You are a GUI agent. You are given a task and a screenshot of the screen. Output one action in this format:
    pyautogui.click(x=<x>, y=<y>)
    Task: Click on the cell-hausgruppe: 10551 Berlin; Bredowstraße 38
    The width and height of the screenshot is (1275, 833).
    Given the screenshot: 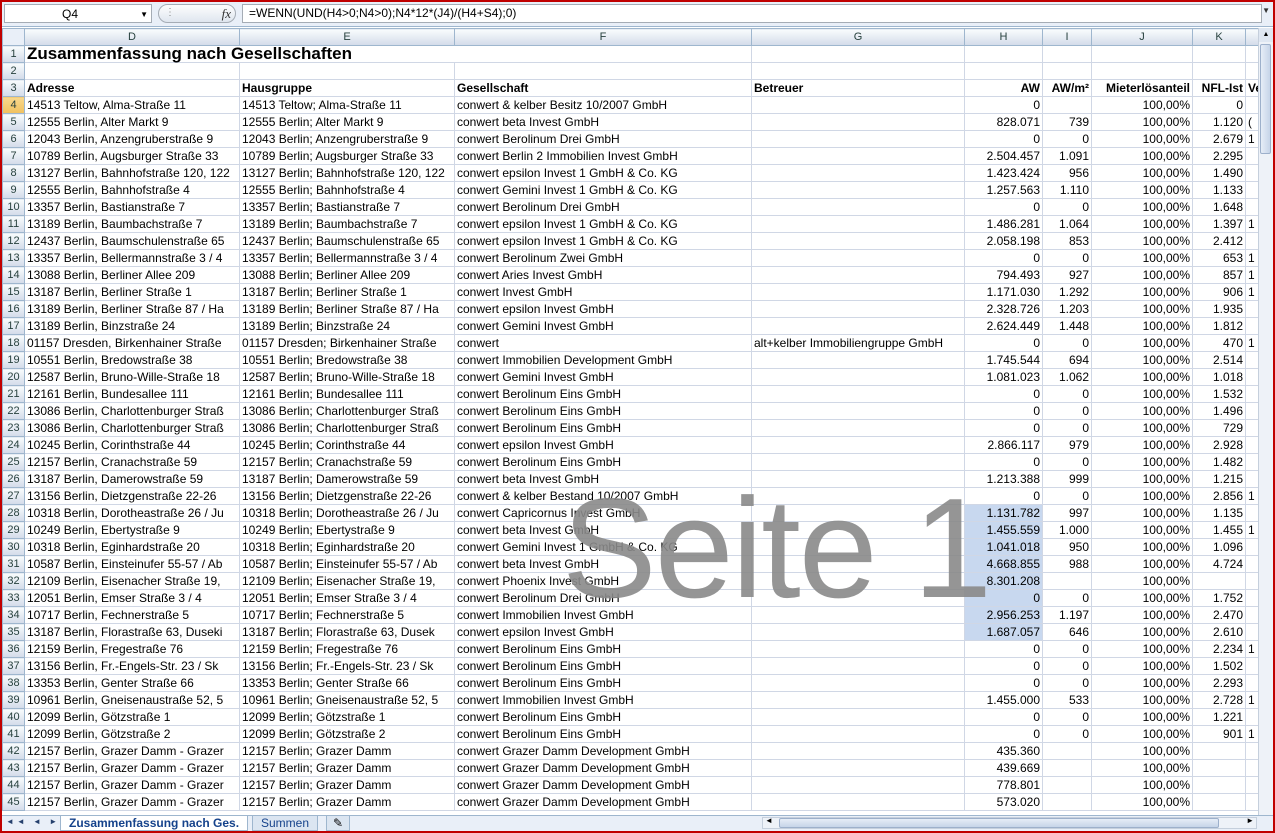 What is the action you would take?
    pyautogui.click(x=347, y=360)
    